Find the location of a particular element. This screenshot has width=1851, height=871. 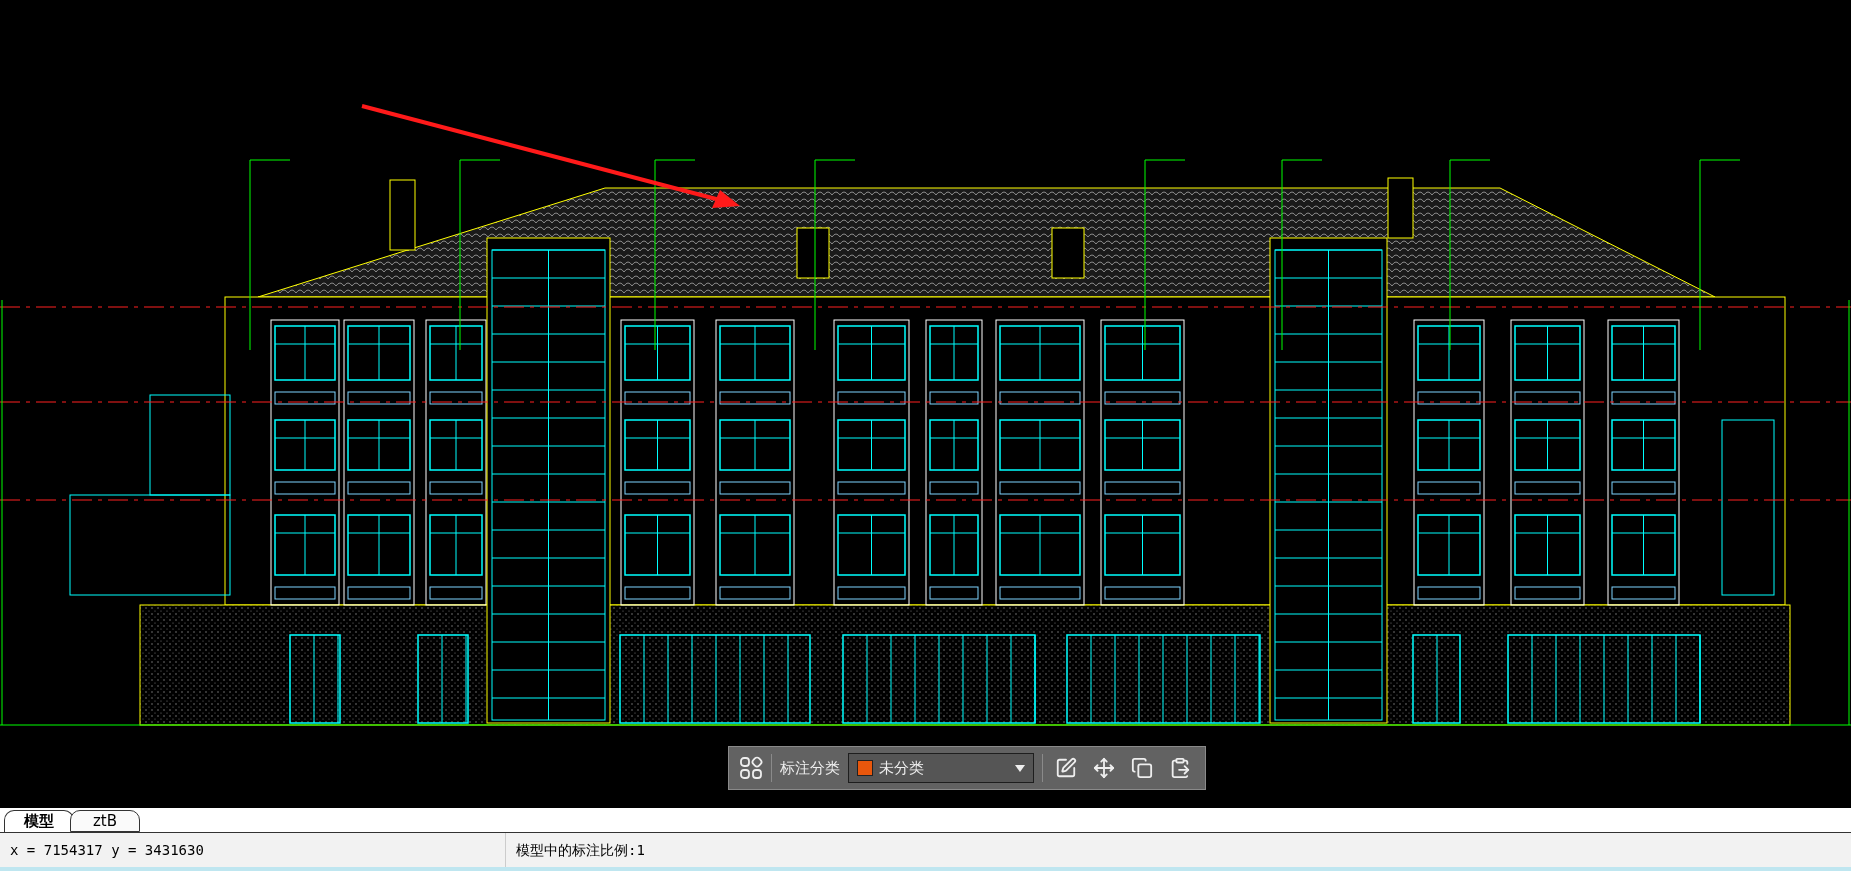

coordinates-readout: x = 7154317 y = 3431630 is located at coordinates (253, 850).